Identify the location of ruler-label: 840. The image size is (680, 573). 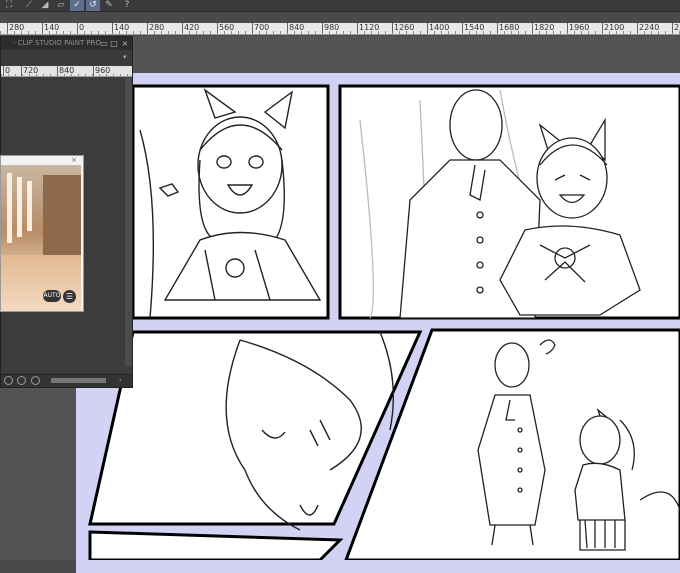
(296, 28).